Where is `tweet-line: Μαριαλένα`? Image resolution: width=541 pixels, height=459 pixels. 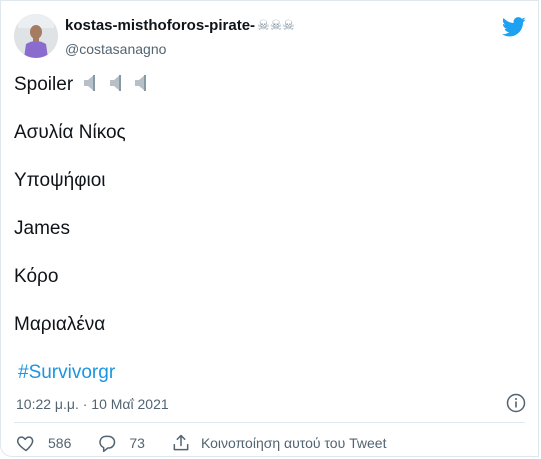 tweet-line: Μαριαλένα is located at coordinates (60, 324).